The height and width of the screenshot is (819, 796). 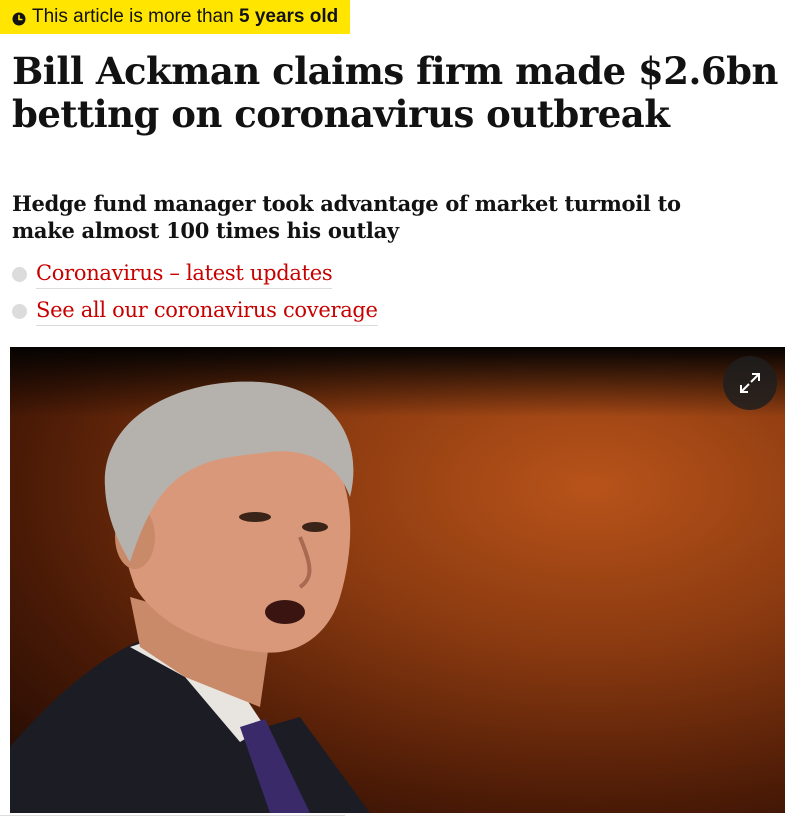 I want to click on latest-updates-link: Coronavirus – latest updates, so click(x=184, y=275).